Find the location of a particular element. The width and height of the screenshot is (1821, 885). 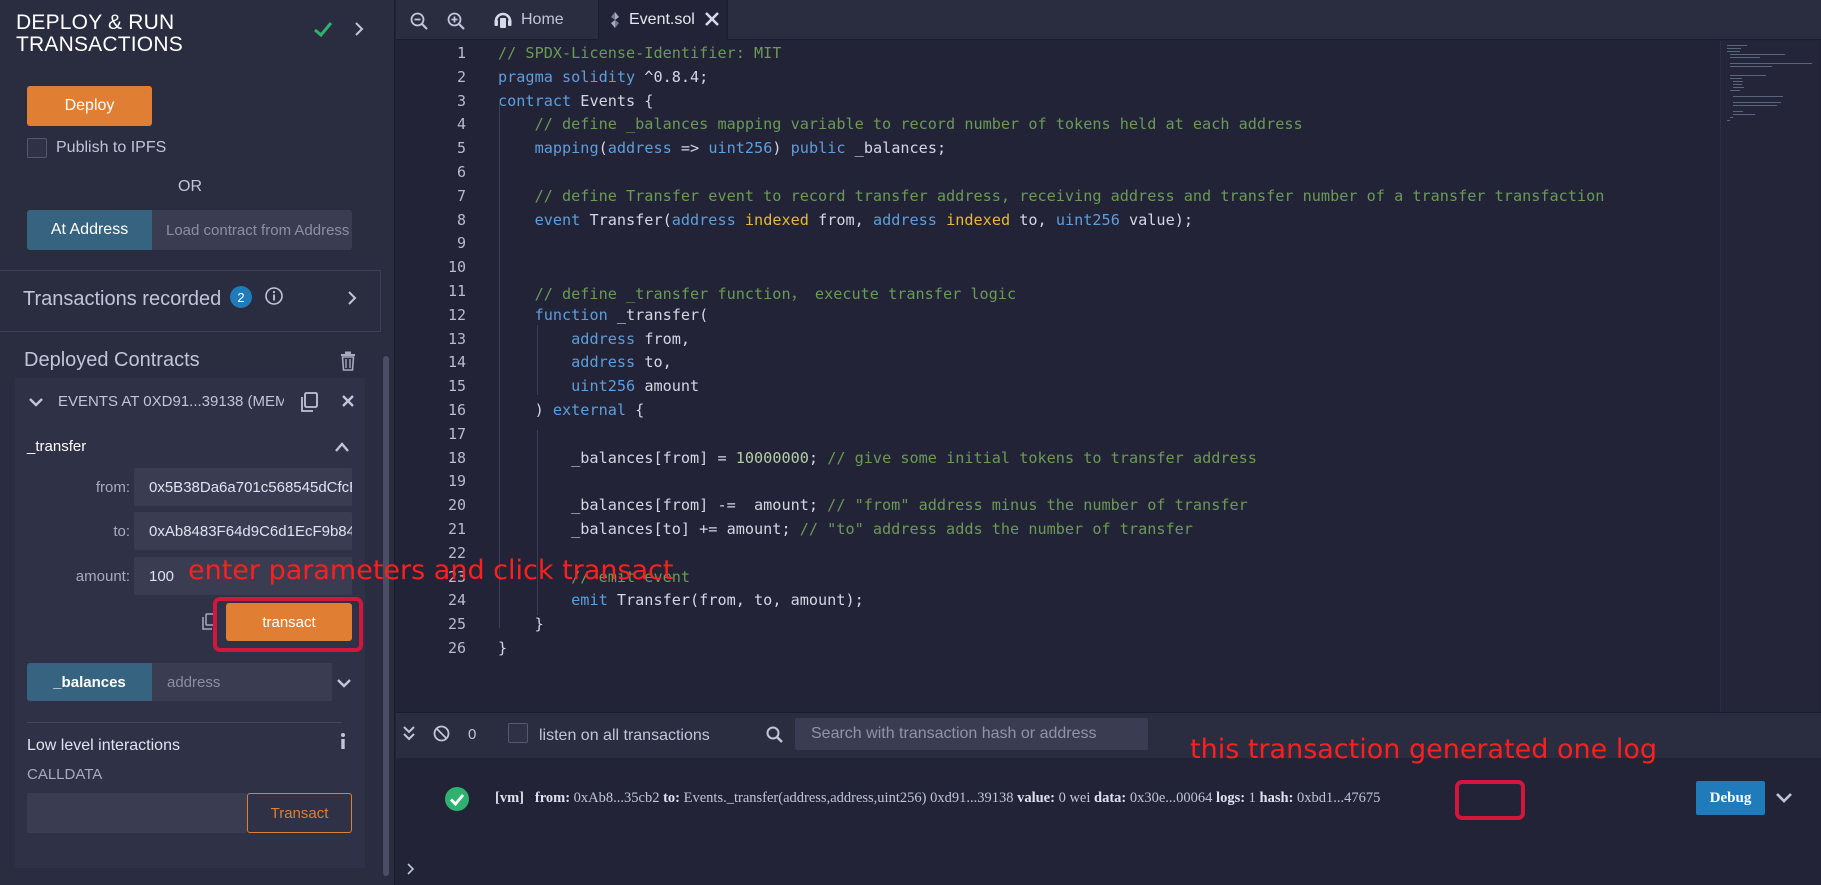

balances-button: _balances is located at coordinates (89, 682).